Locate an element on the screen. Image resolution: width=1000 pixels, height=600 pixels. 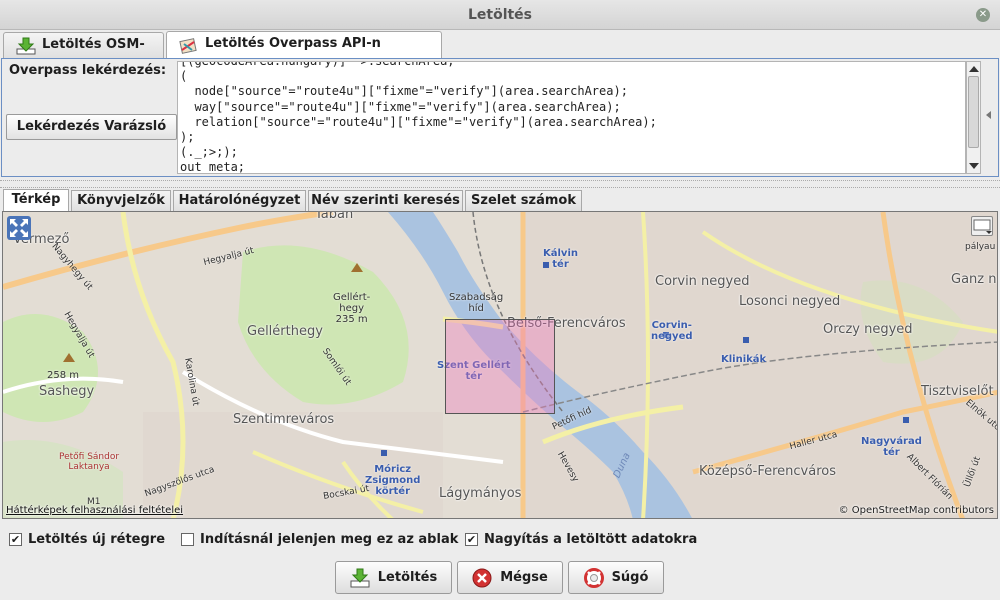
cancel-icon is located at coordinates (482, 577).